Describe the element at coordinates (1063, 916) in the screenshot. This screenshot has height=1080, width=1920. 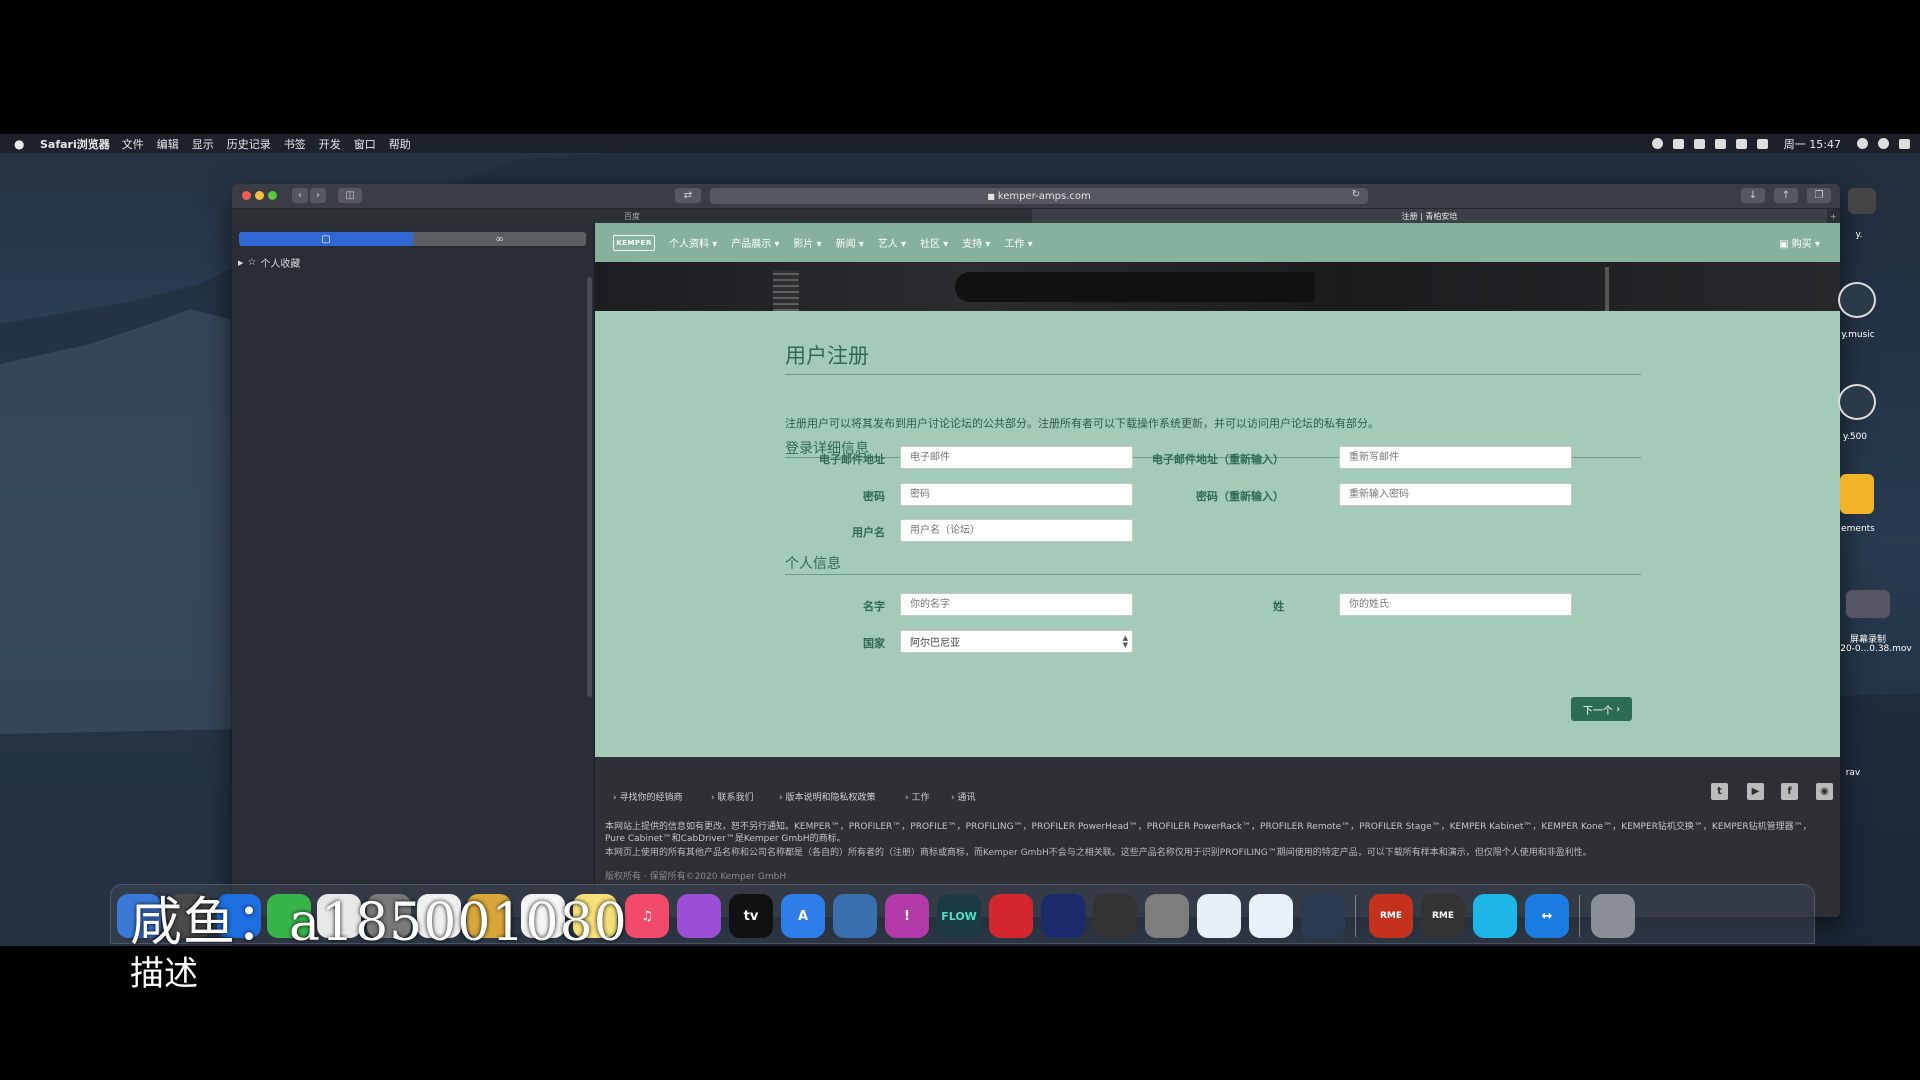
I see `audio-app-icon` at that location.